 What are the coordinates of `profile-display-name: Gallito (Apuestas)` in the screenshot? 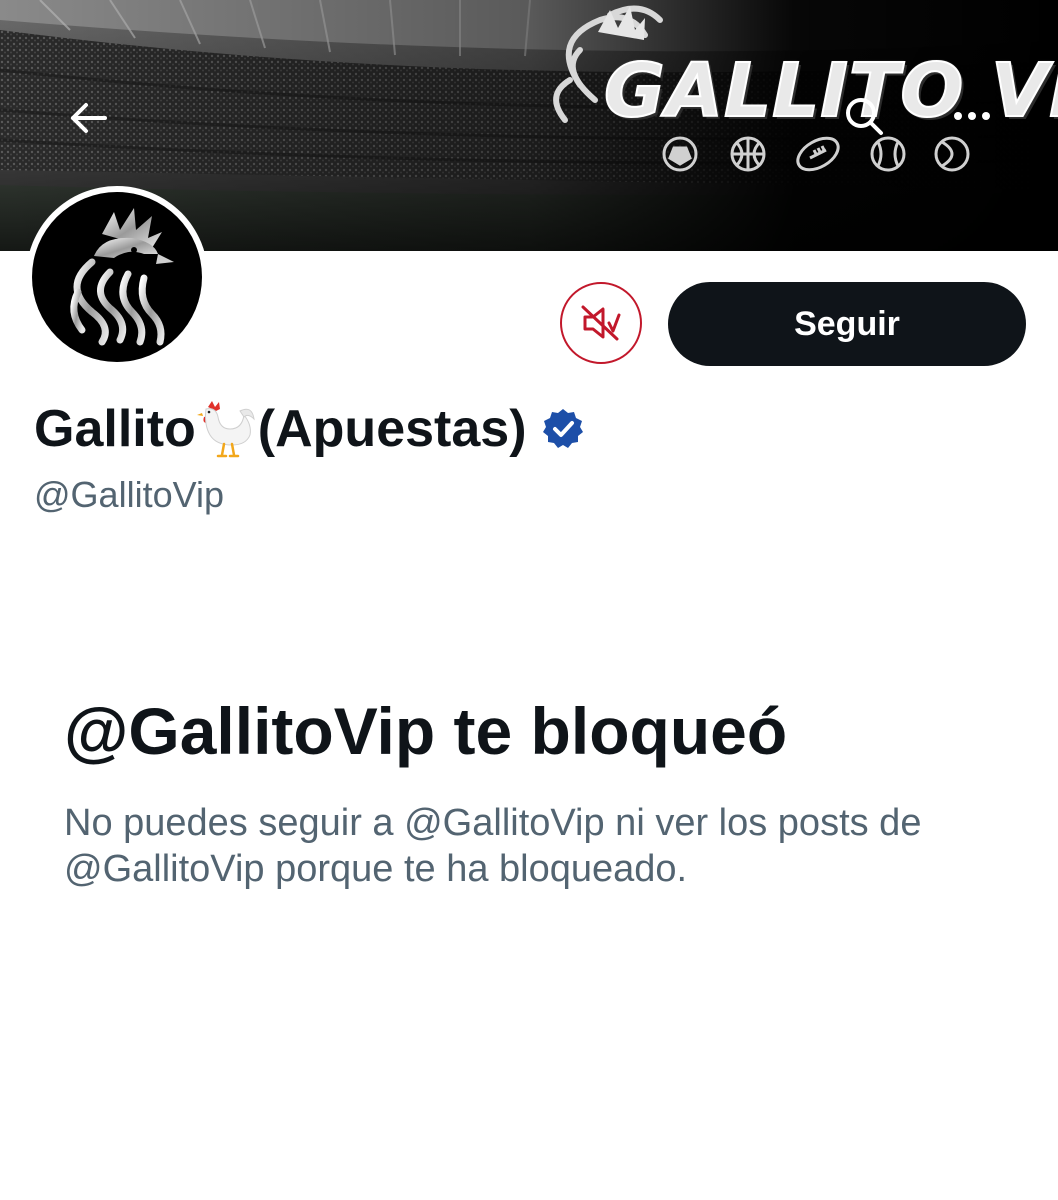 It's located at (309, 429).